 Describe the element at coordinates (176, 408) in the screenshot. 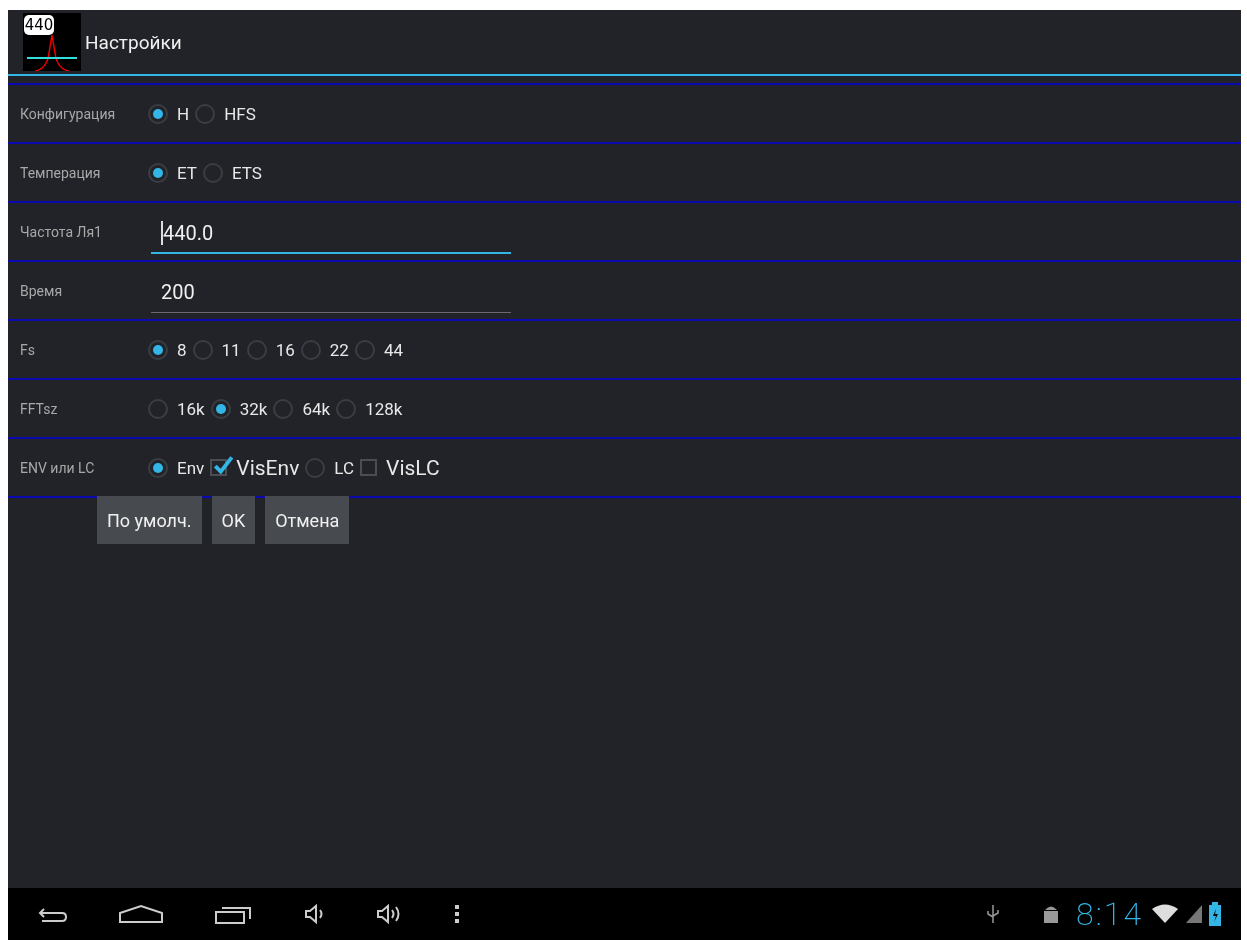

I see `radio-option: 16k` at that location.